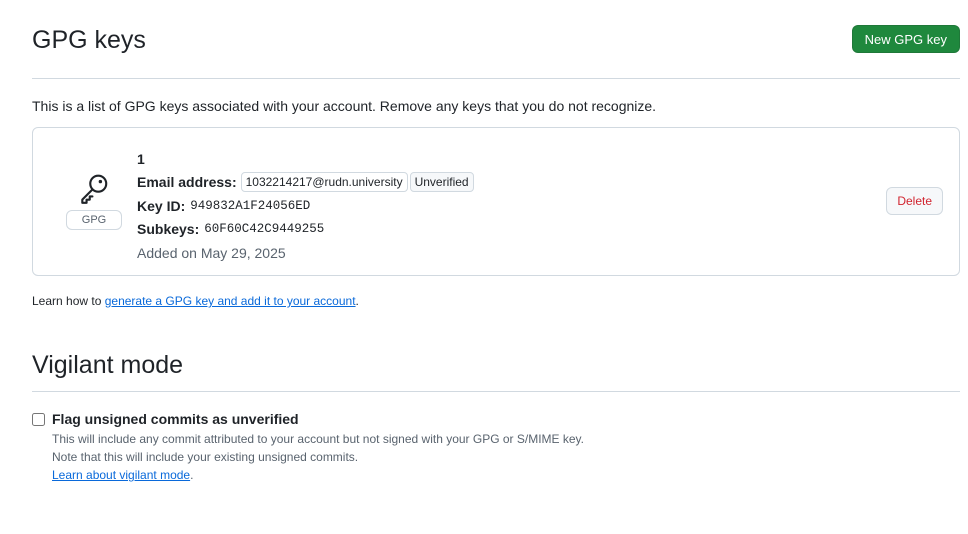 This screenshot has height=534, width=968. I want to click on key-icon-column: GPG, so click(94, 201).